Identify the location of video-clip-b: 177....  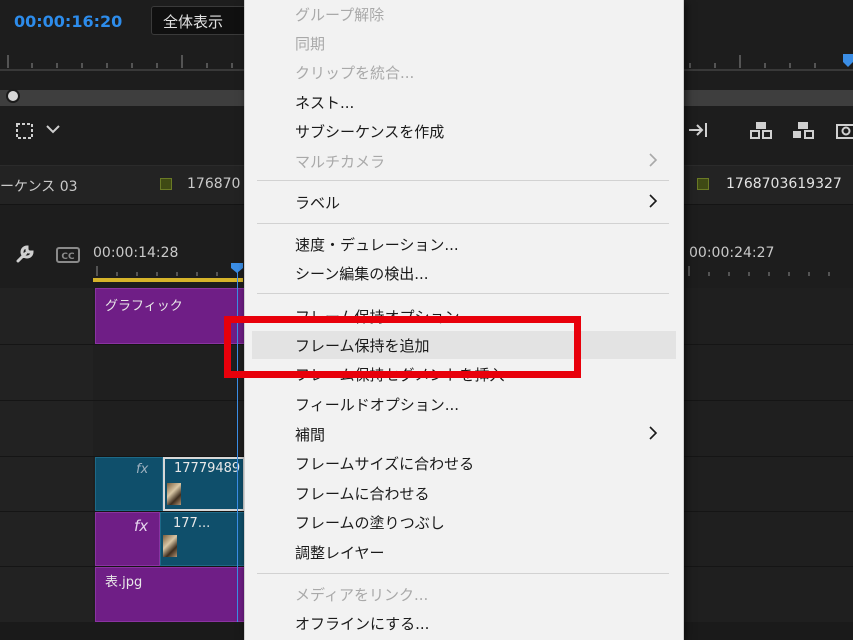
(202, 539).